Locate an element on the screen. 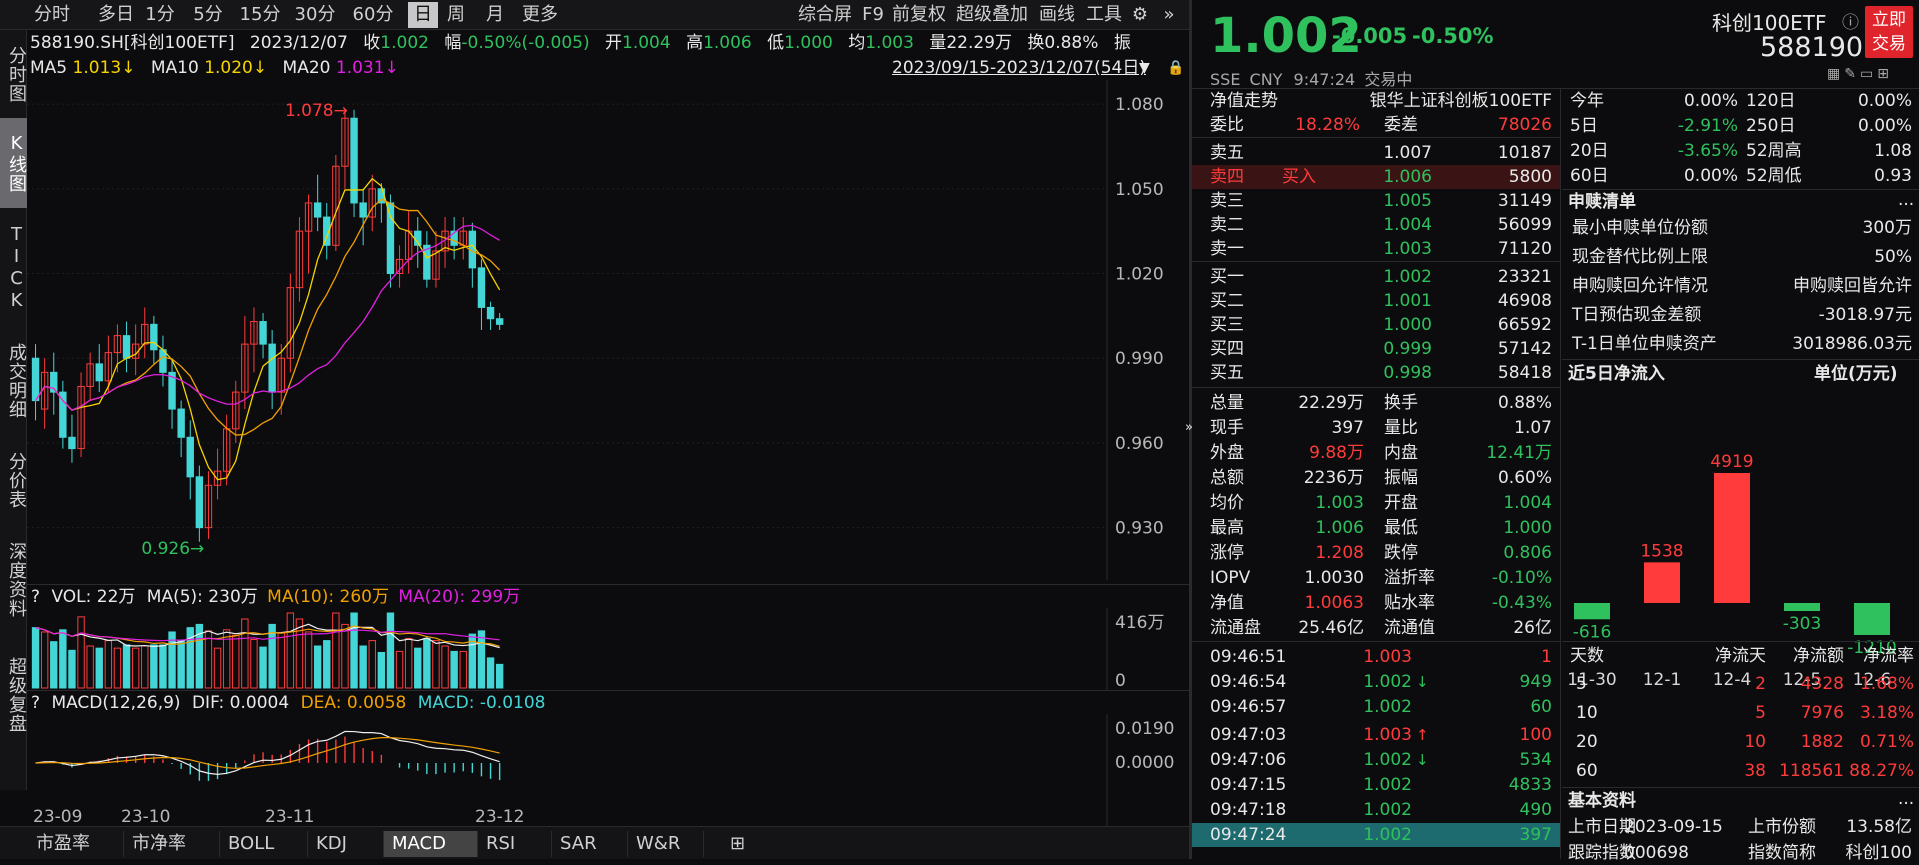 This screenshot has height=865, width=1919. bid-row: 买四 0.999 57142 is located at coordinates (1376, 349).